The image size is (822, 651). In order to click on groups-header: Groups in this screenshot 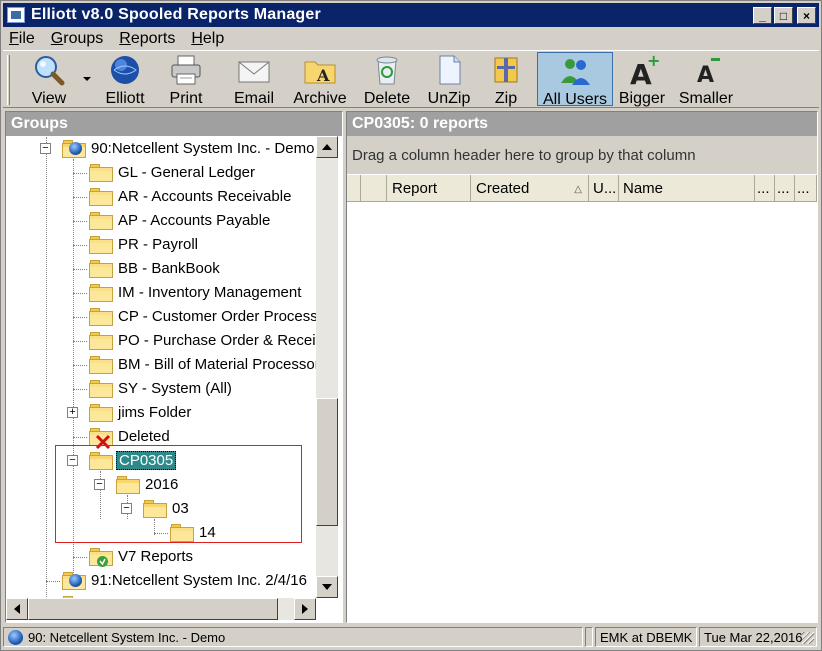, I will do `click(174, 124)`.